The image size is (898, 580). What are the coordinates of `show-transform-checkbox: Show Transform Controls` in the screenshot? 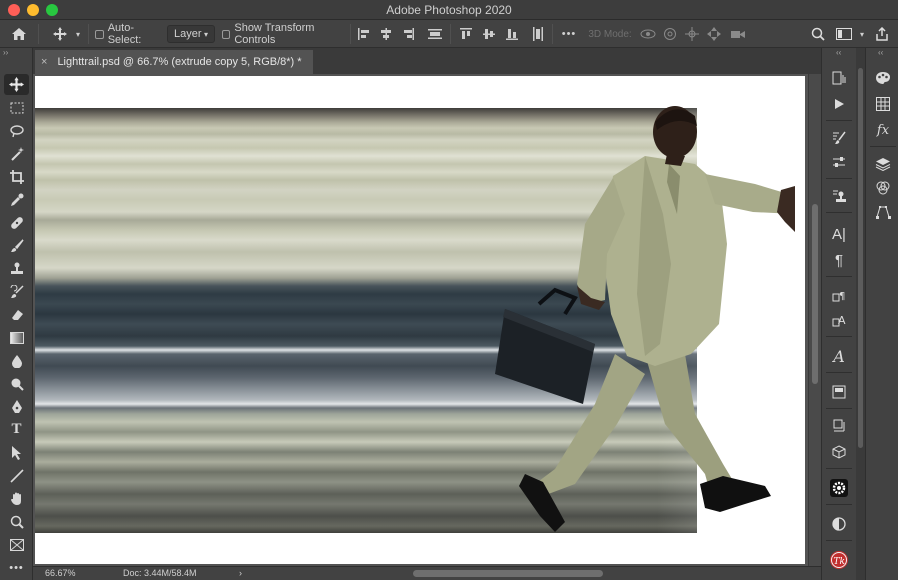 It's located at (284, 34).